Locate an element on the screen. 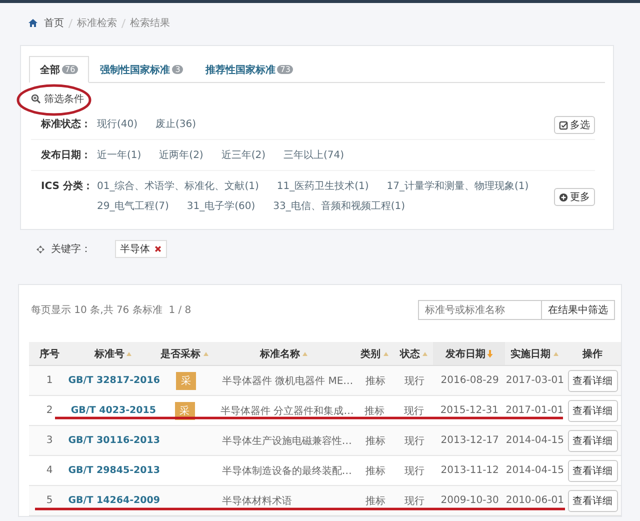  count-badge: 3 is located at coordinates (178, 69).